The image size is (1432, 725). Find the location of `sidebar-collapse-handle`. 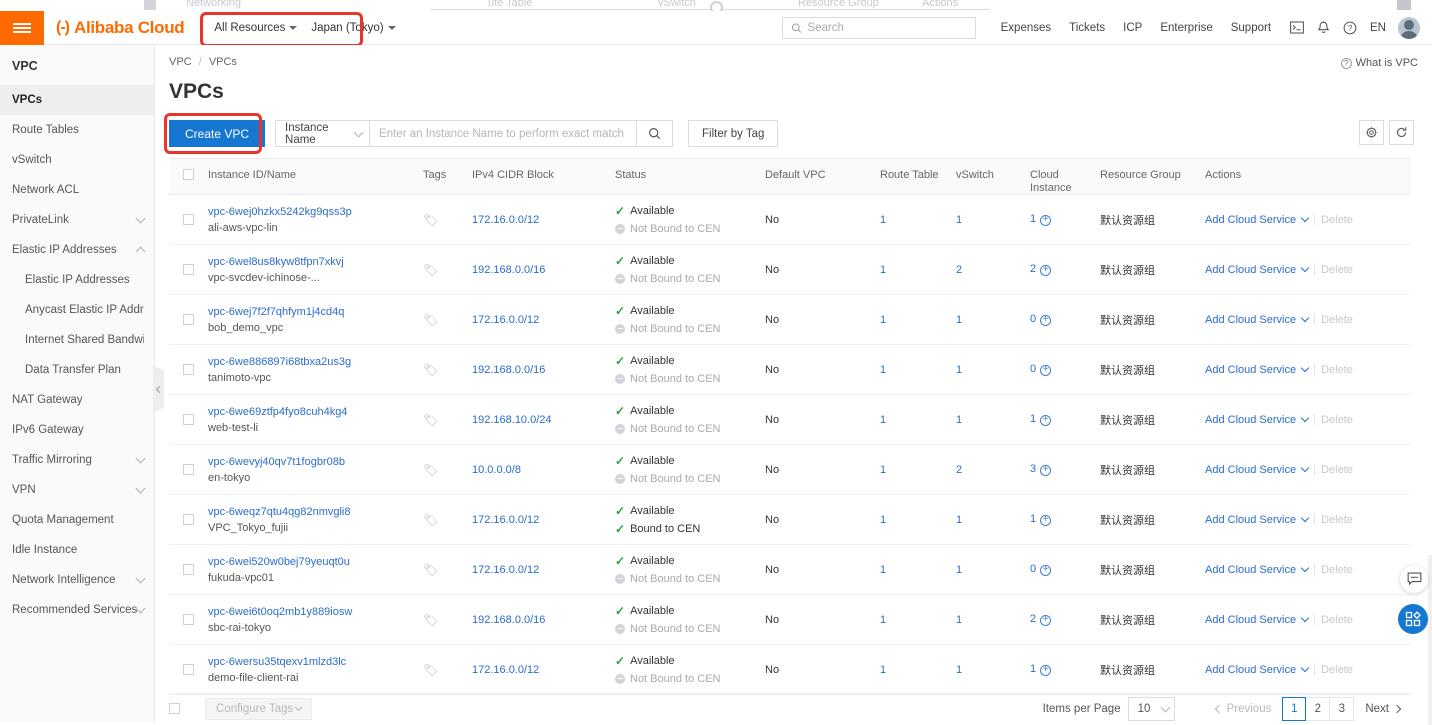

sidebar-collapse-handle is located at coordinates (158, 389).